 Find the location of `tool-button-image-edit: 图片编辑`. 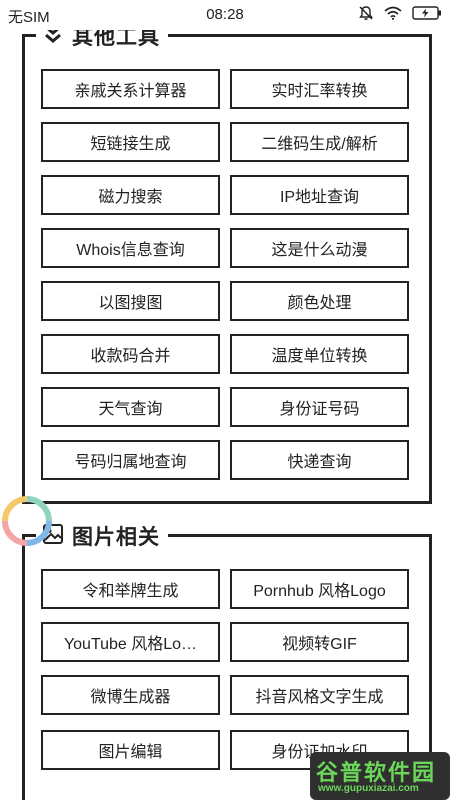

tool-button-image-edit: 图片编辑 is located at coordinates (130, 750).